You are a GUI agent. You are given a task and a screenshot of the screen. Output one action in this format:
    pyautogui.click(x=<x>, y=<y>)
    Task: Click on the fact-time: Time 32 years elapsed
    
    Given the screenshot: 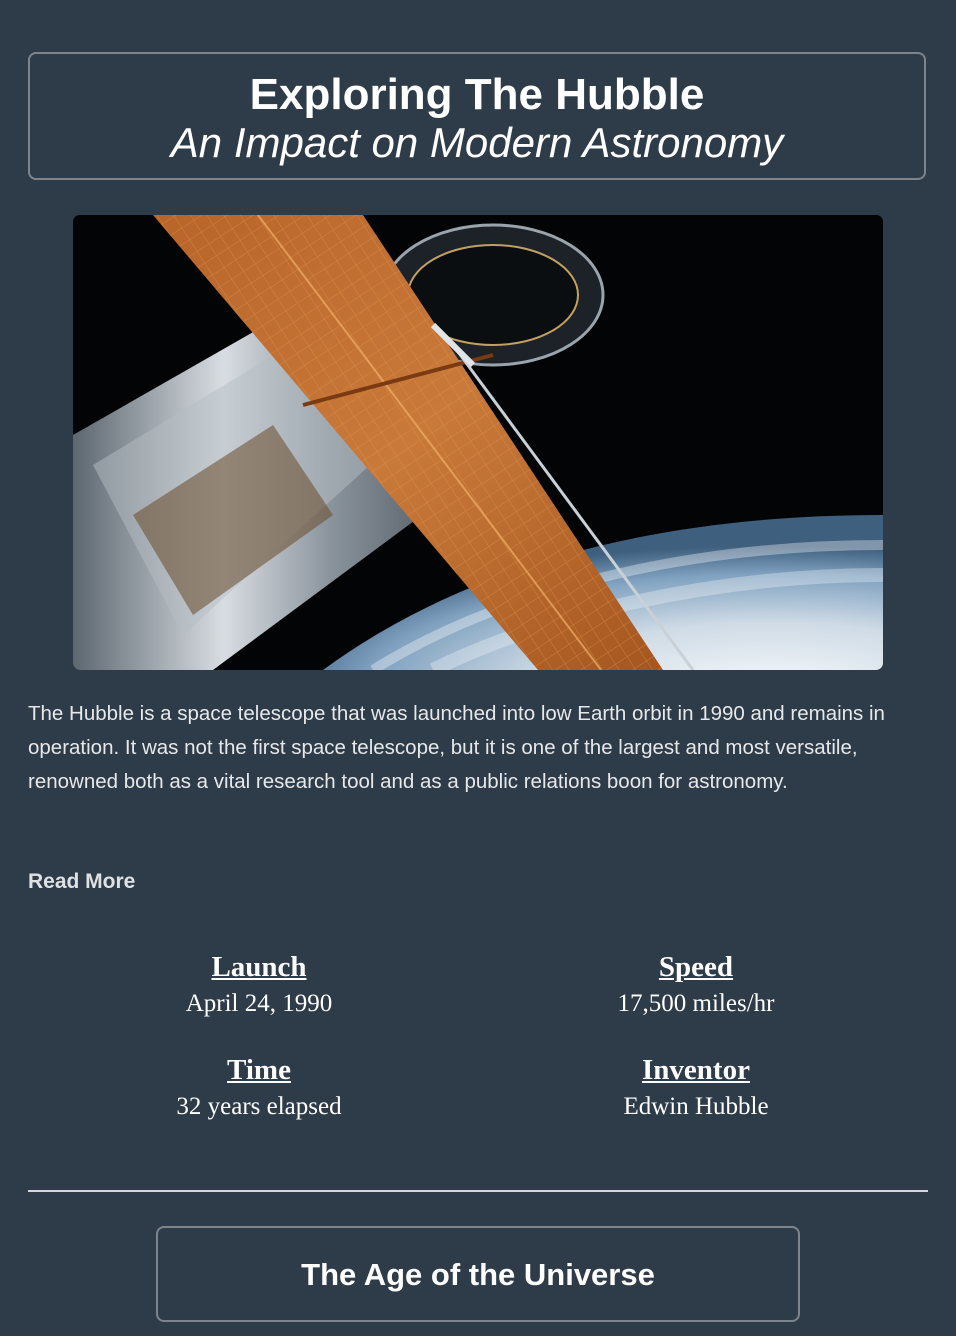 What is the action you would take?
    pyautogui.click(x=259, y=1088)
    